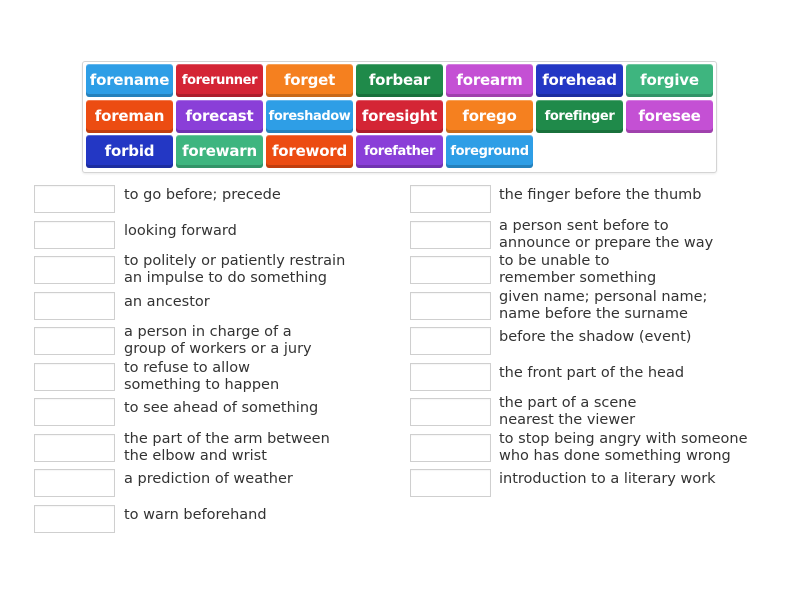 The height and width of the screenshot is (600, 800). I want to click on definition-line: the part of a scene, so click(568, 402).